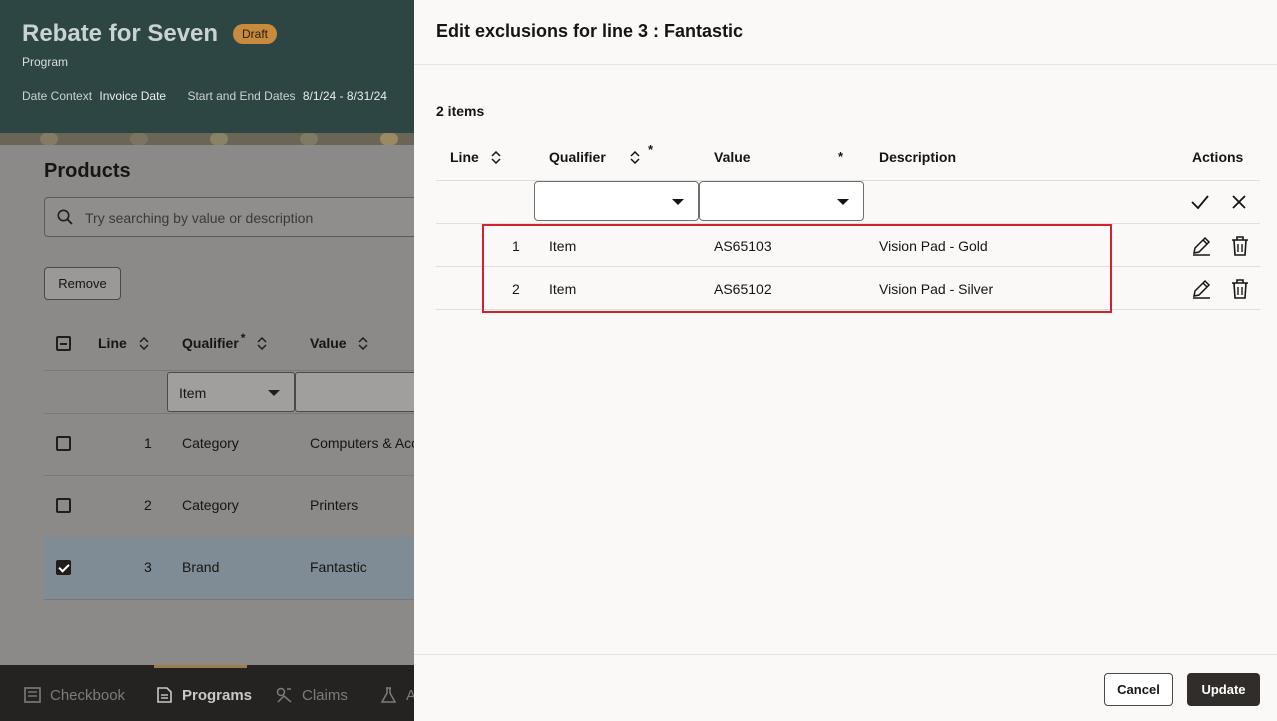  I want to click on highlight-box, so click(797, 268).